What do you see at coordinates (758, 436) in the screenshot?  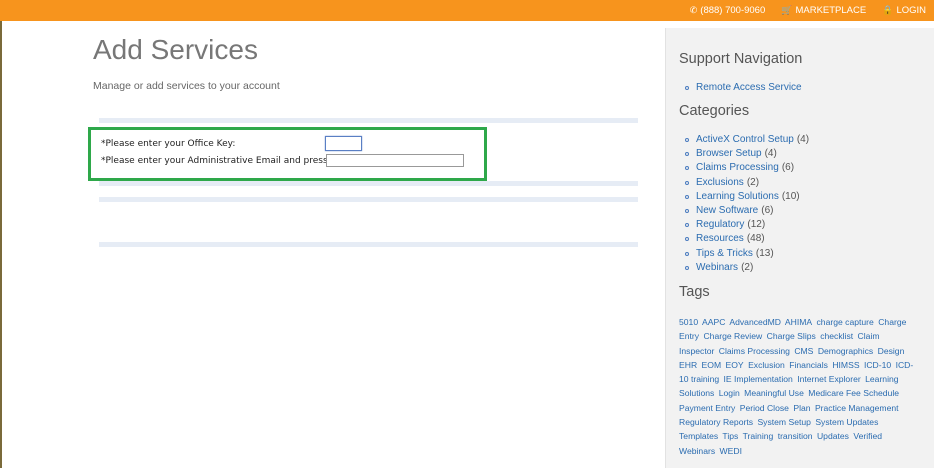 I see `tag-link: Training` at bounding box center [758, 436].